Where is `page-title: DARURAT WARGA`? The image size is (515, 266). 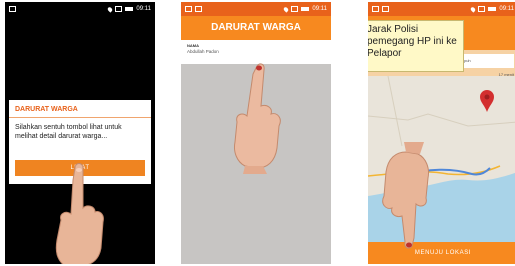 page-title: DARURAT WARGA is located at coordinates (256, 28).